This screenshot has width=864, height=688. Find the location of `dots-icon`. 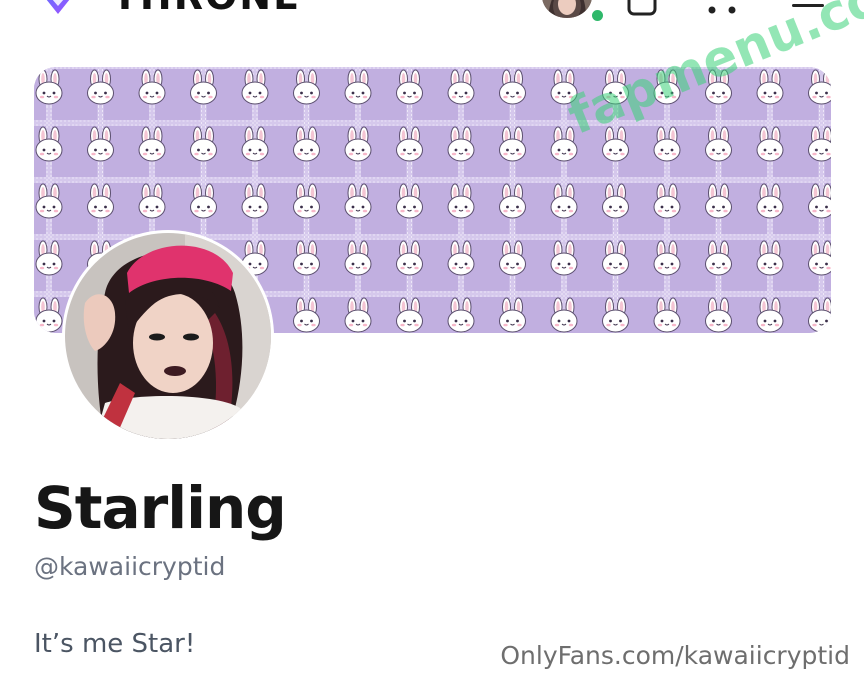

dots-icon is located at coordinates (722, 11).